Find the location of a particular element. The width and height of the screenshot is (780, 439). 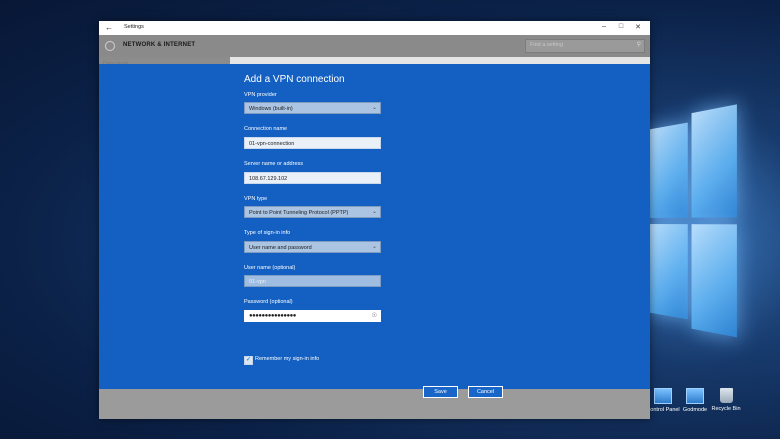

signin-type-label: Type of sign-in info is located at coordinates (267, 233).